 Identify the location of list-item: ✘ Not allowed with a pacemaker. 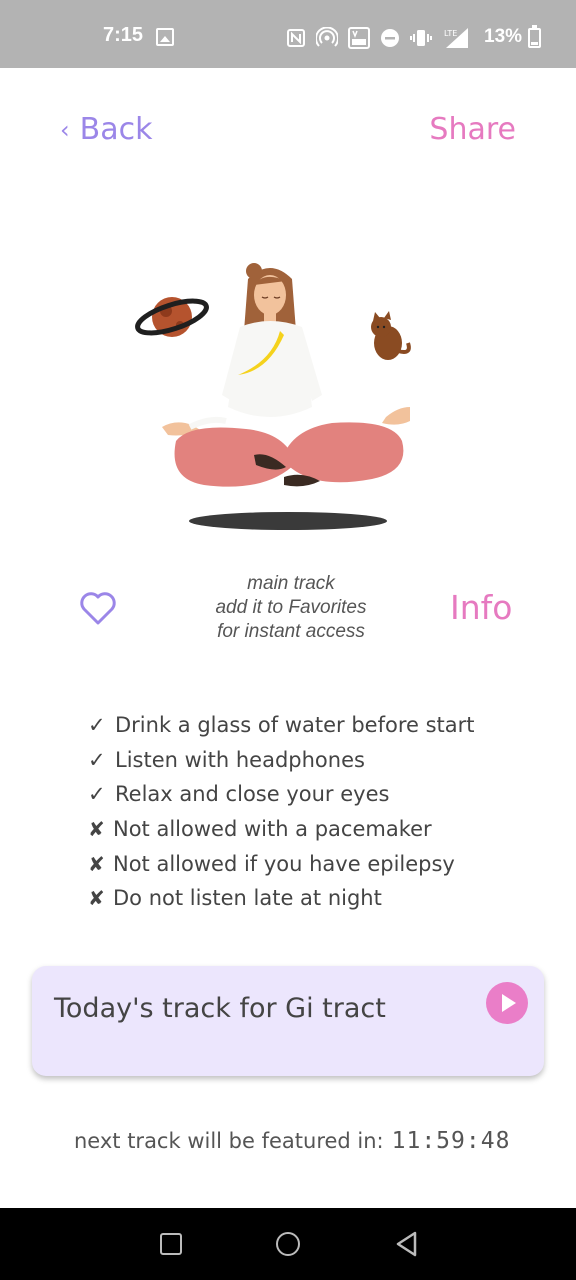
(281, 829).